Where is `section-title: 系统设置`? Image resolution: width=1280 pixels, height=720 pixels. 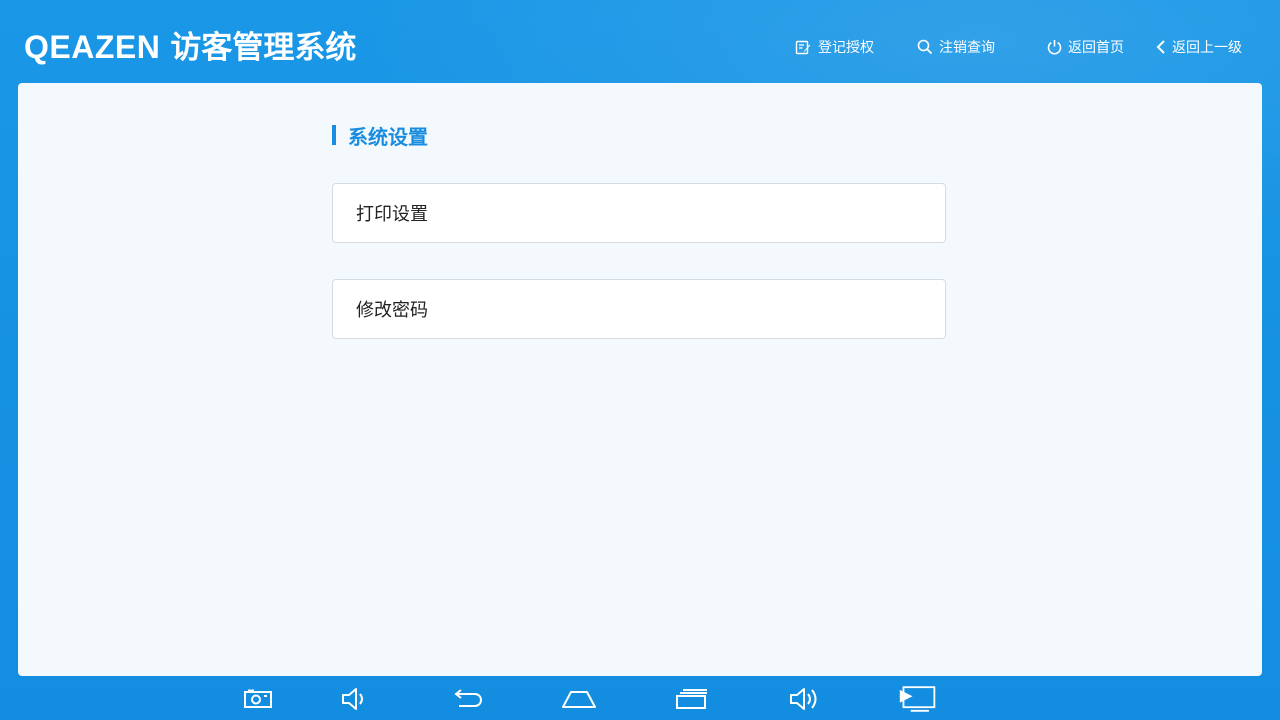 section-title: 系统设置 is located at coordinates (380, 136).